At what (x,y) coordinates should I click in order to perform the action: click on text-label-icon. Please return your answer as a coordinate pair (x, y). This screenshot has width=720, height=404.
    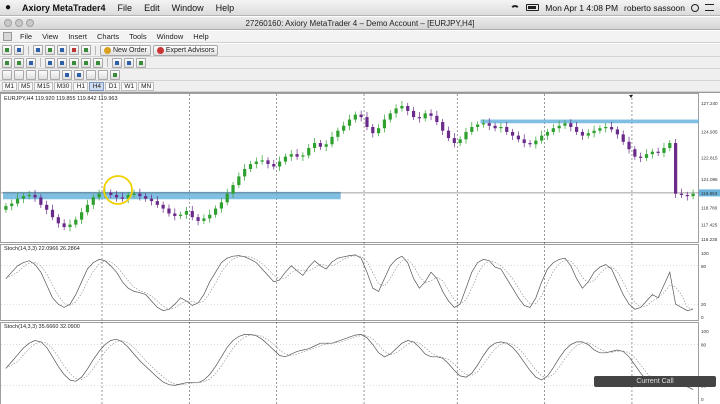
    Looking at the image, I should click on (103, 74).